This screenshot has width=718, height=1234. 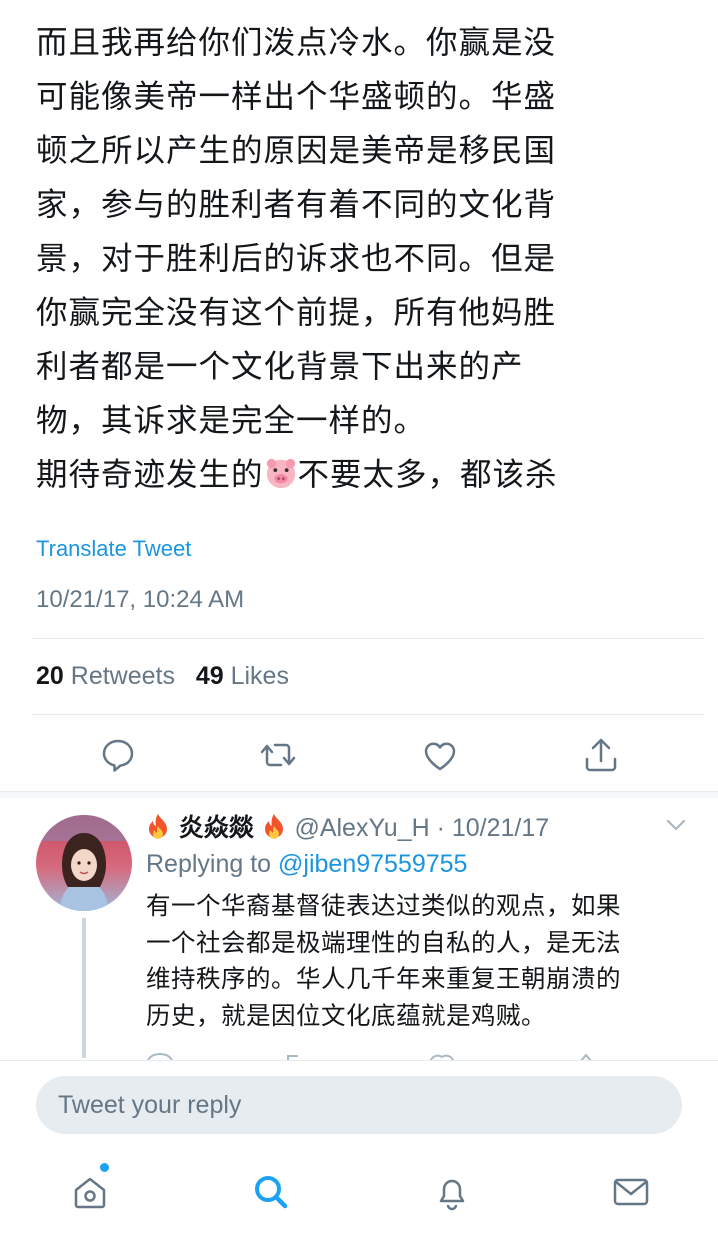 I want to click on reply-line: 一个社会都是极端理性的自私的人，是无法, so click(x=383, y=942).